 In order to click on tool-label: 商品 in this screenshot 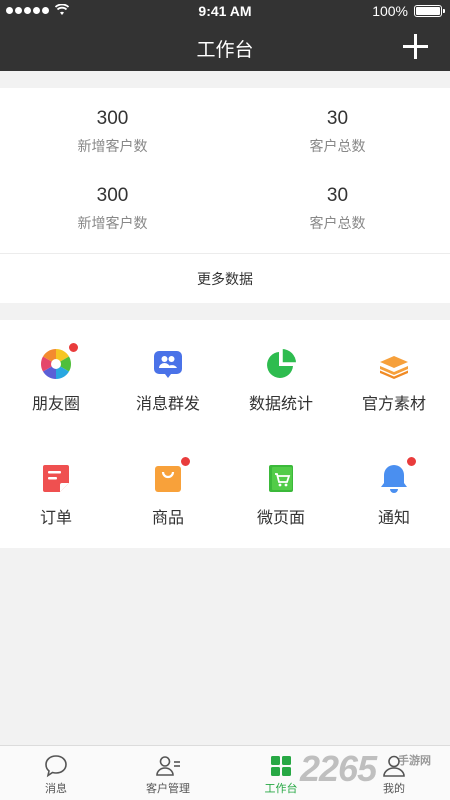, I will do `click(167, 518)`.